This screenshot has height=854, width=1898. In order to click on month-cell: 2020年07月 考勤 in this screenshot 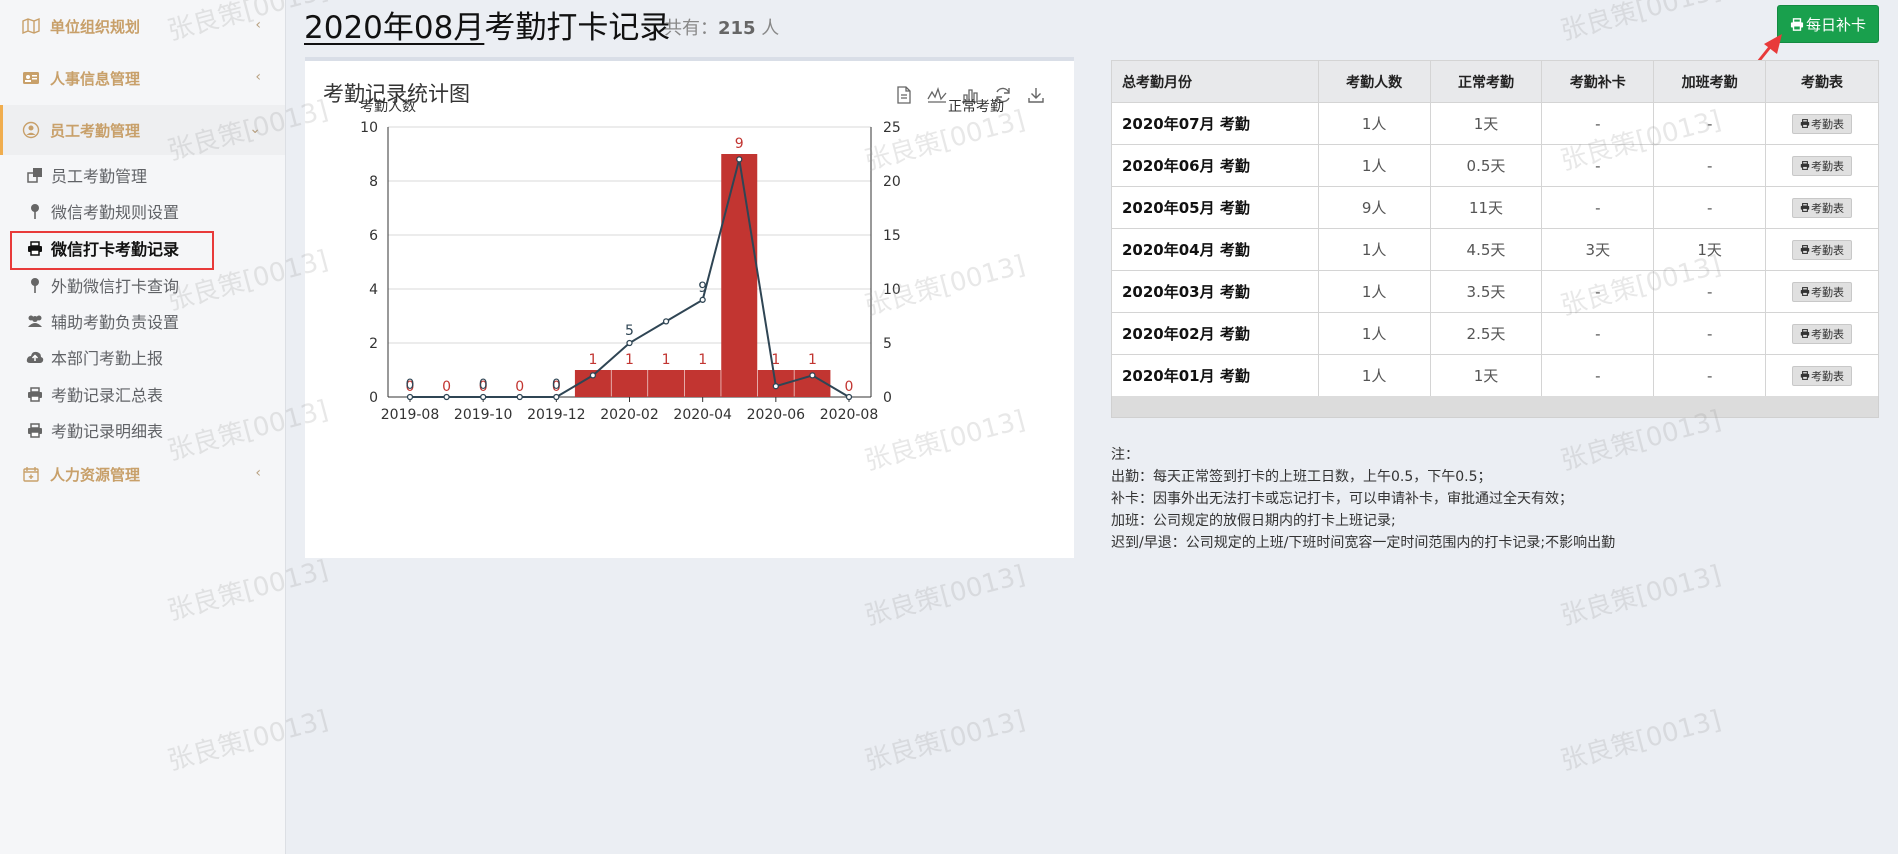, I will do `click(1215, 123)`.